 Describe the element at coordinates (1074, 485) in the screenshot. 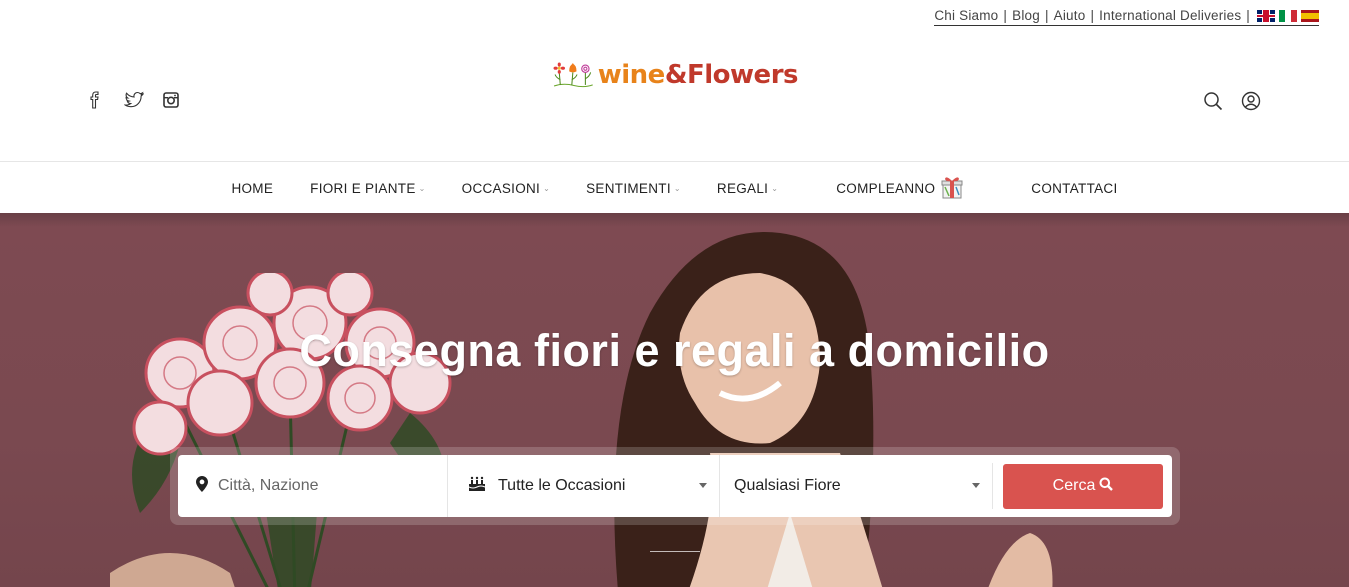

I see `search-button-label: Cerca` at that location.